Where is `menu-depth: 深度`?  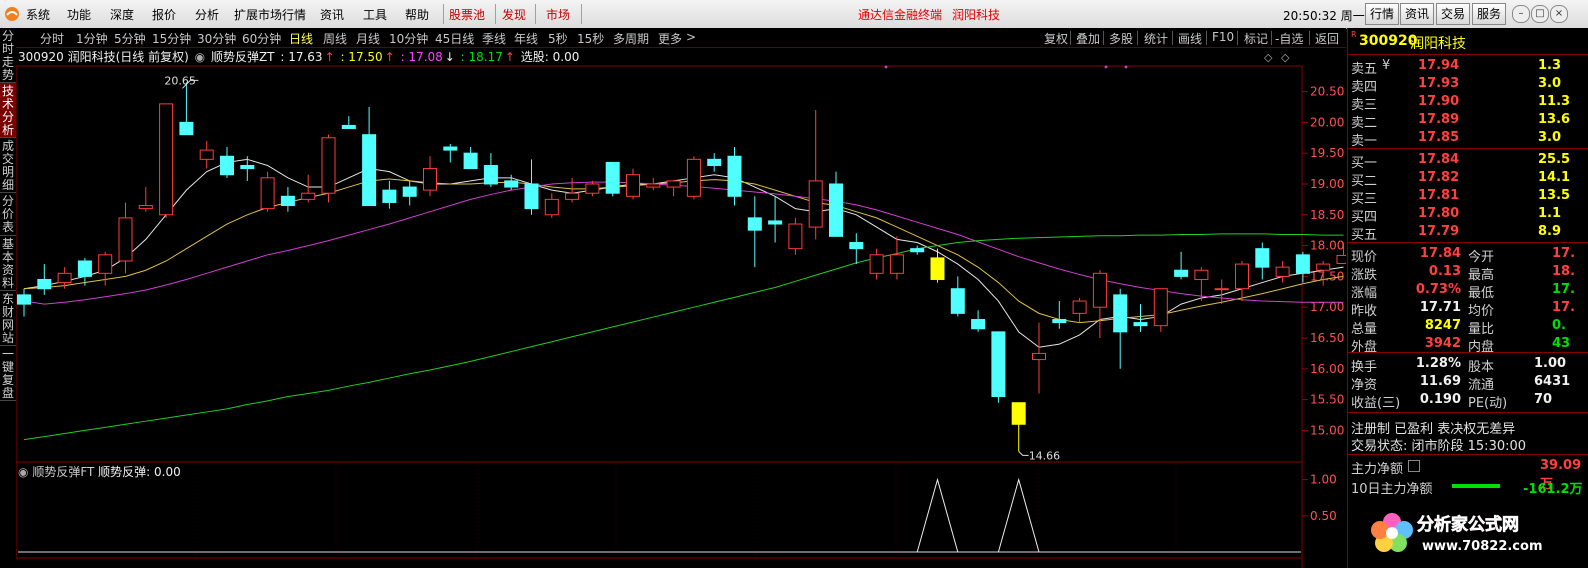
menu-depth: 深度 is located at coordinates (122, 14).